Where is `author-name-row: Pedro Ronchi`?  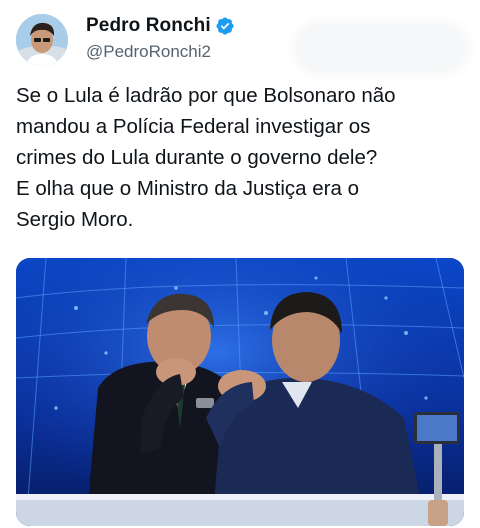
author-name-row: Pedro Ronchi is located at coordinates (160, 26).